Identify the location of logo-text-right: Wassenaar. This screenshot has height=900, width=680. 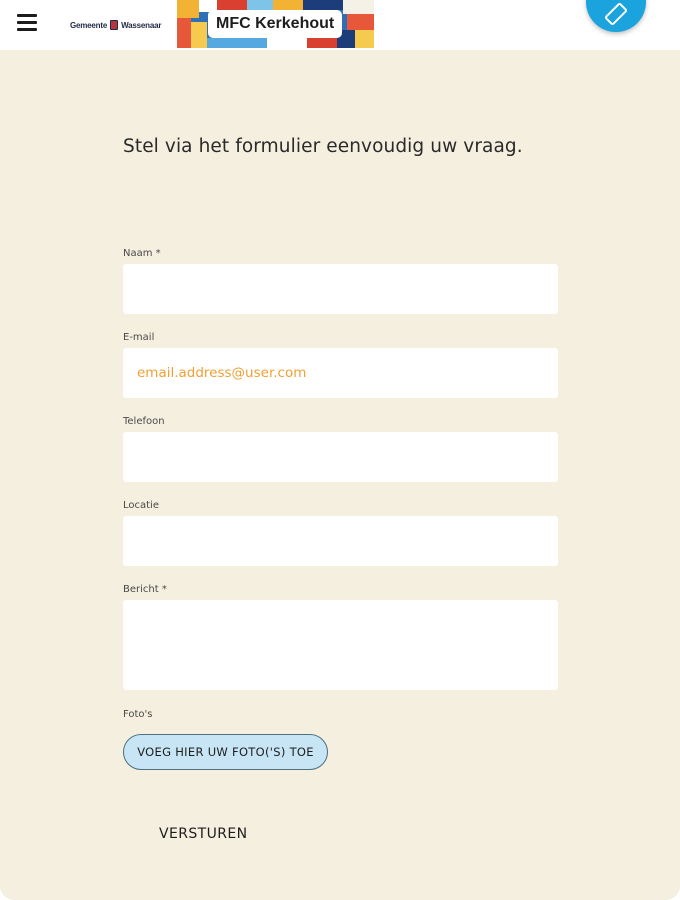
(141, 25).